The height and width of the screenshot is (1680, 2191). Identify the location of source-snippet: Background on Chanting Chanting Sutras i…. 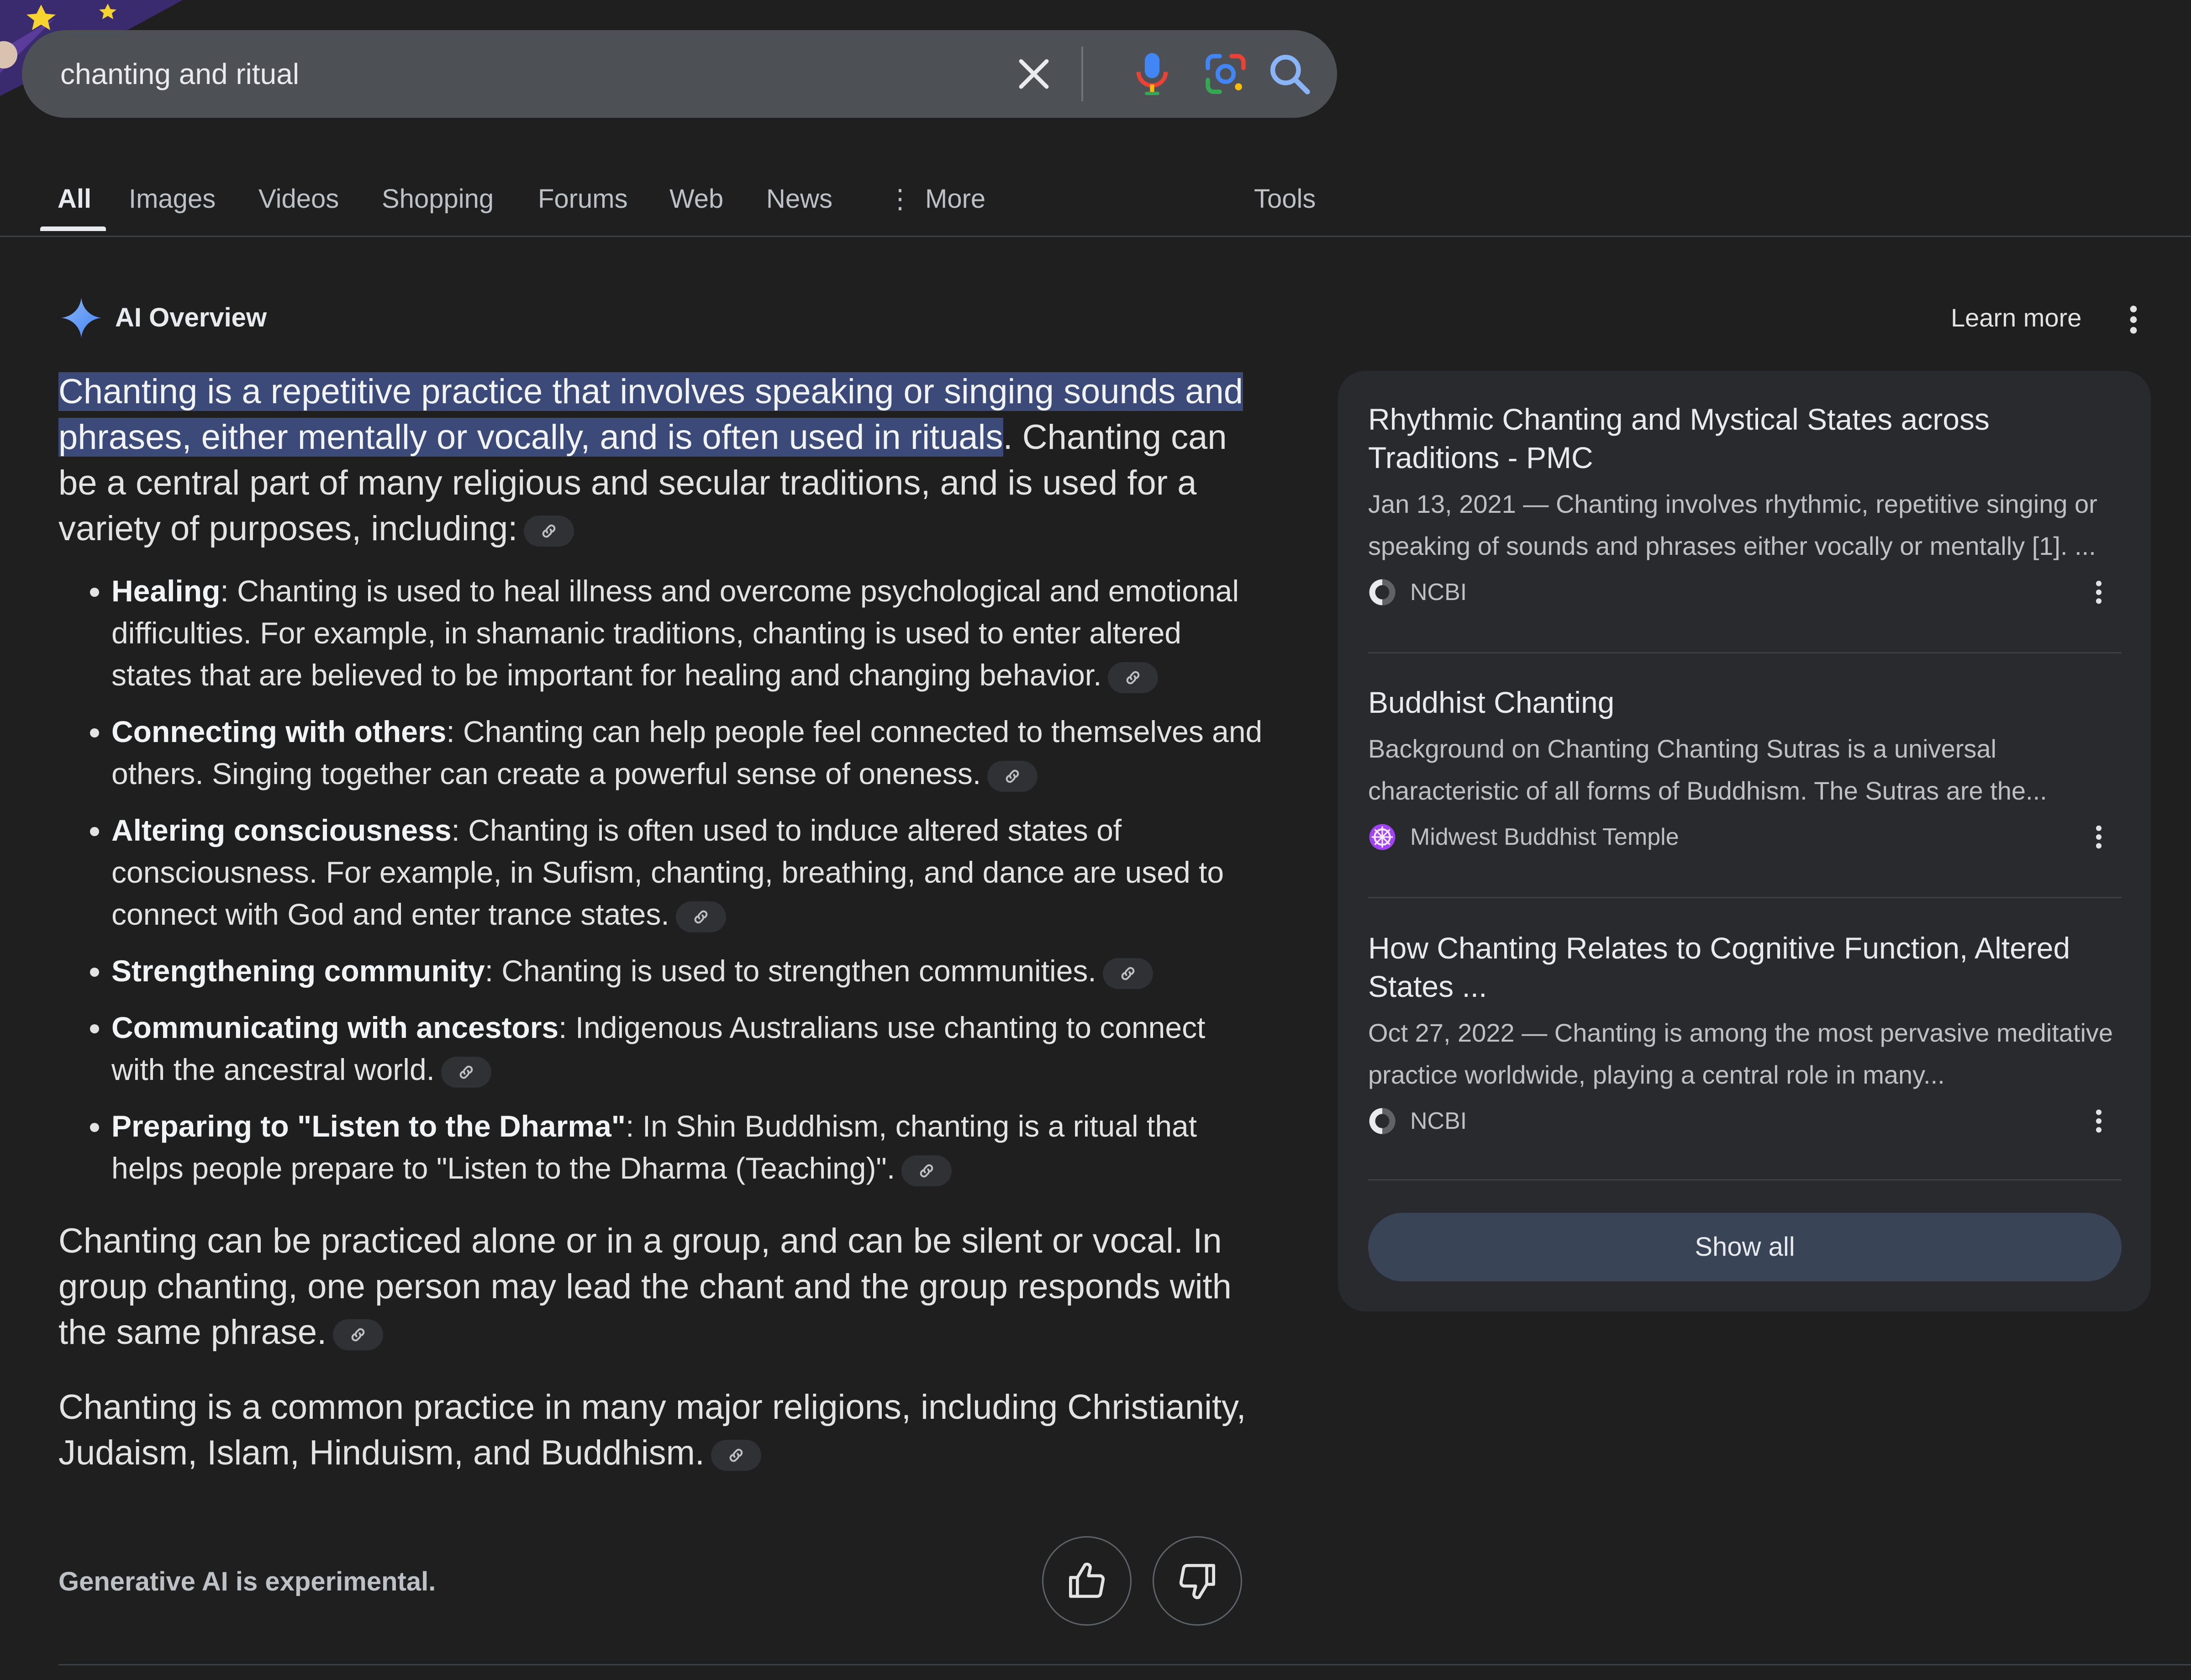
(1707, 769).